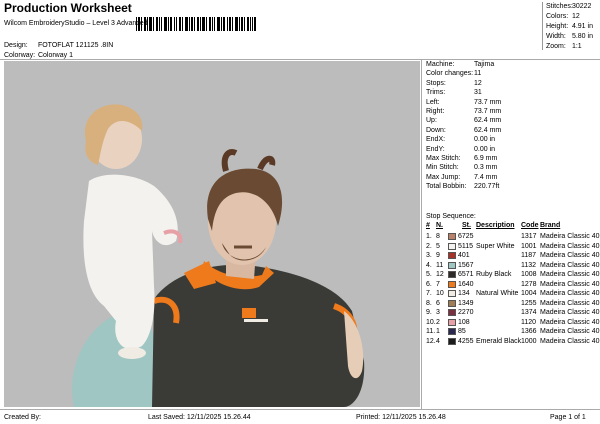  I want to click on detail-row: EndX: 0.00 in, so click(512, 139).